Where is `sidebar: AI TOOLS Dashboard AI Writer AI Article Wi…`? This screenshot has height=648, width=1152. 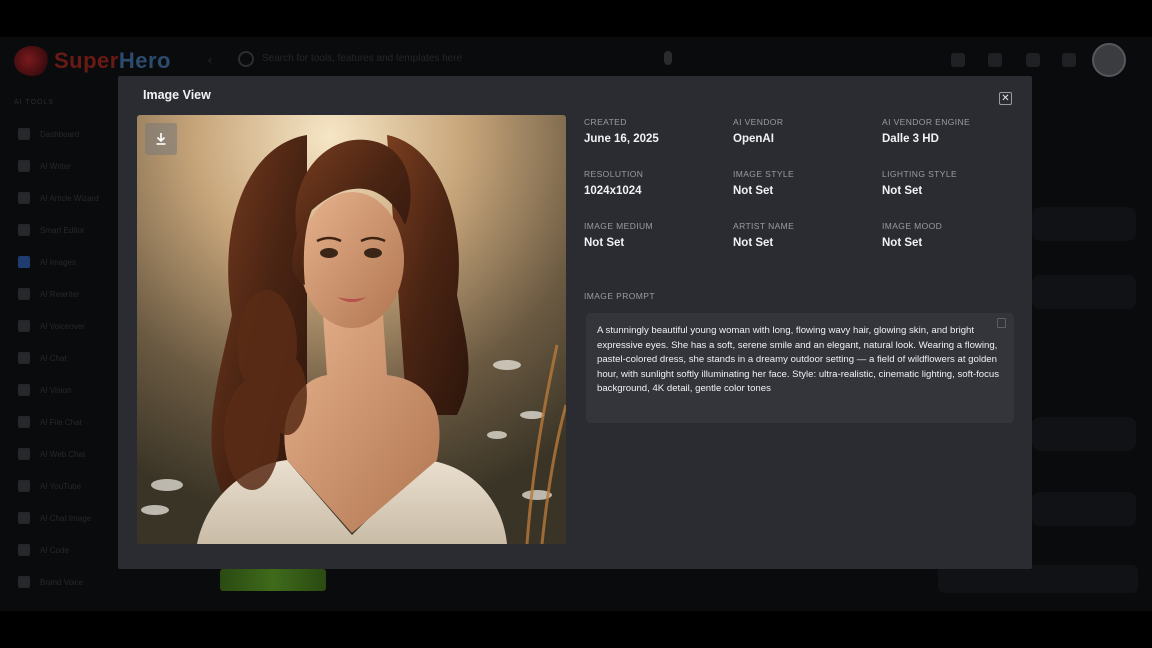
sidebar: AI TOOLS Dashboard AI Writer AI Article Wi… is located at coordinates (59, 348).